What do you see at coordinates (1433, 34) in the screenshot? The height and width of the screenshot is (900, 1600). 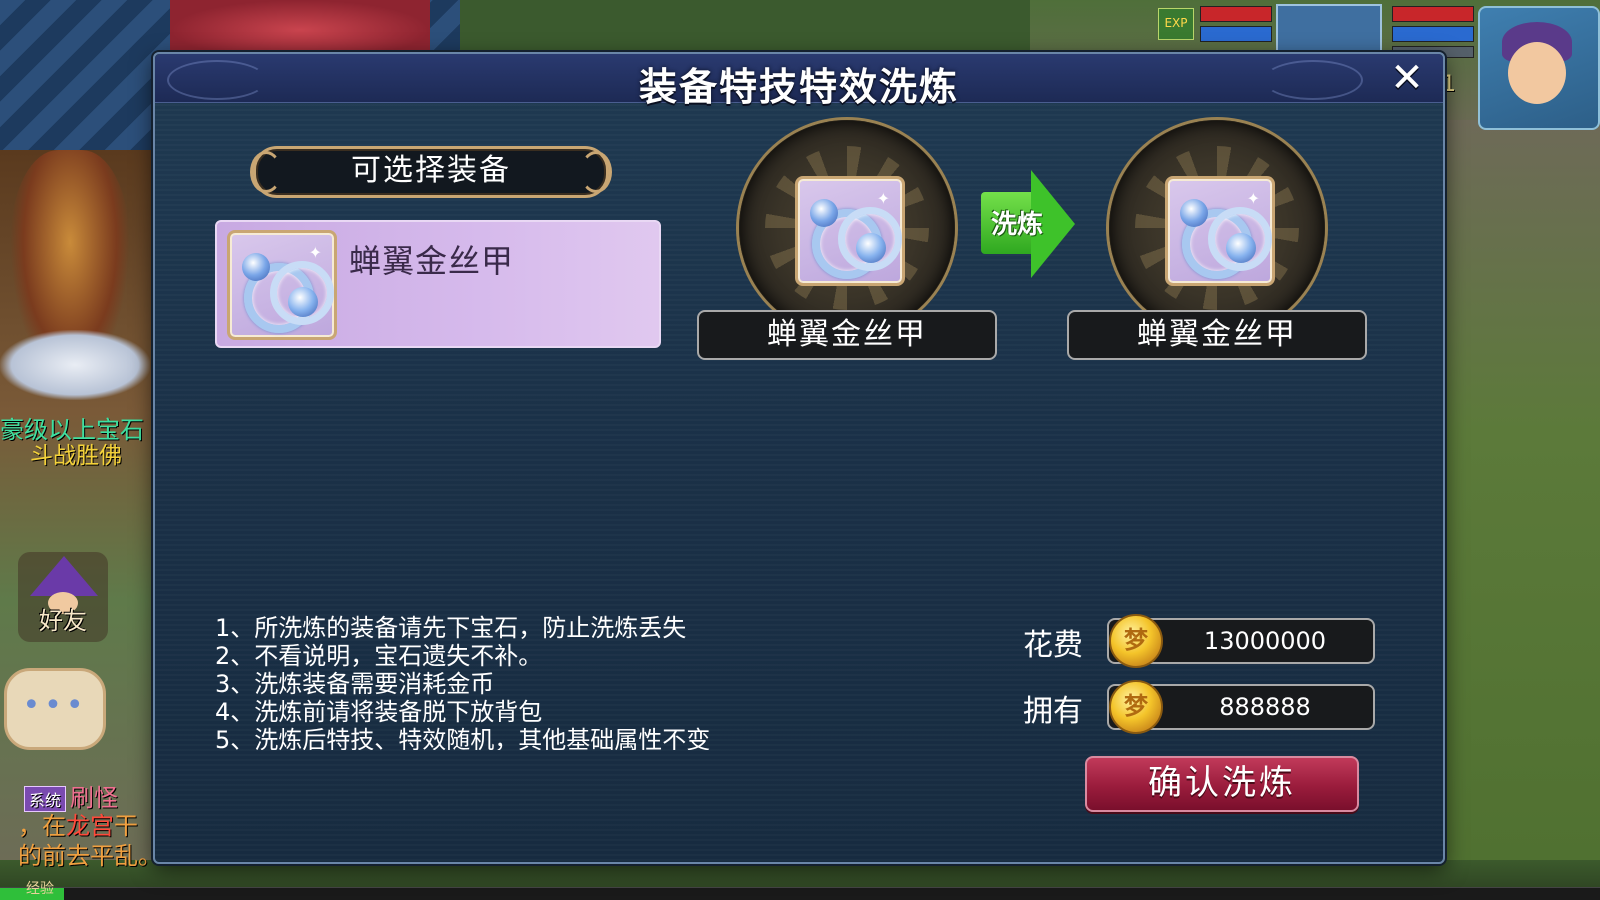 I see `player-mp-bar` at bounding box center [1433, 34].